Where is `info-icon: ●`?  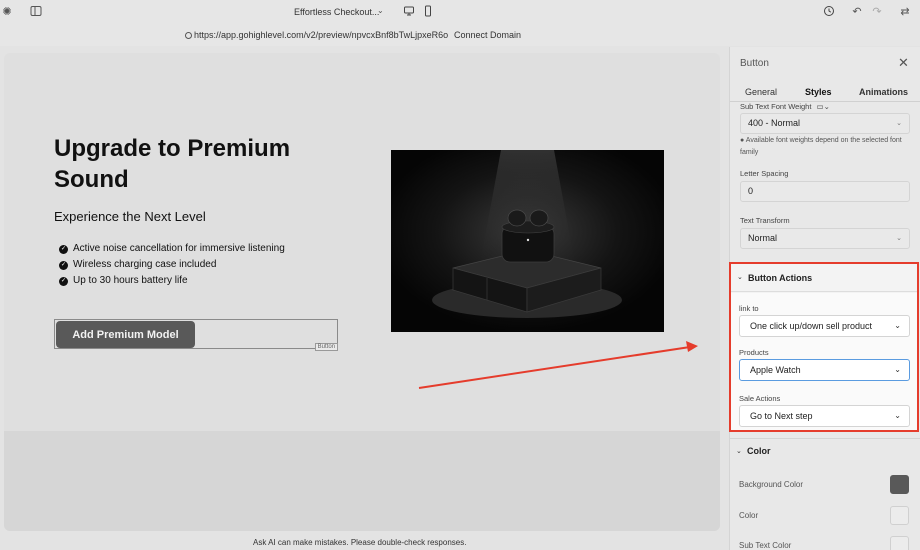 info-icon: ● is located at coordinates (742, 140).